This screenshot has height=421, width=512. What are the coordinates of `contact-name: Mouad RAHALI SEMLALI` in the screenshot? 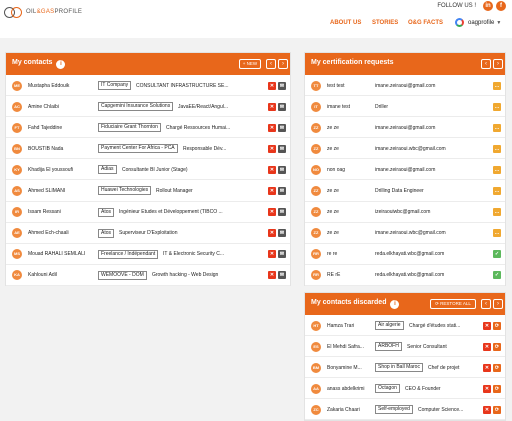 It's located at (64, 254).